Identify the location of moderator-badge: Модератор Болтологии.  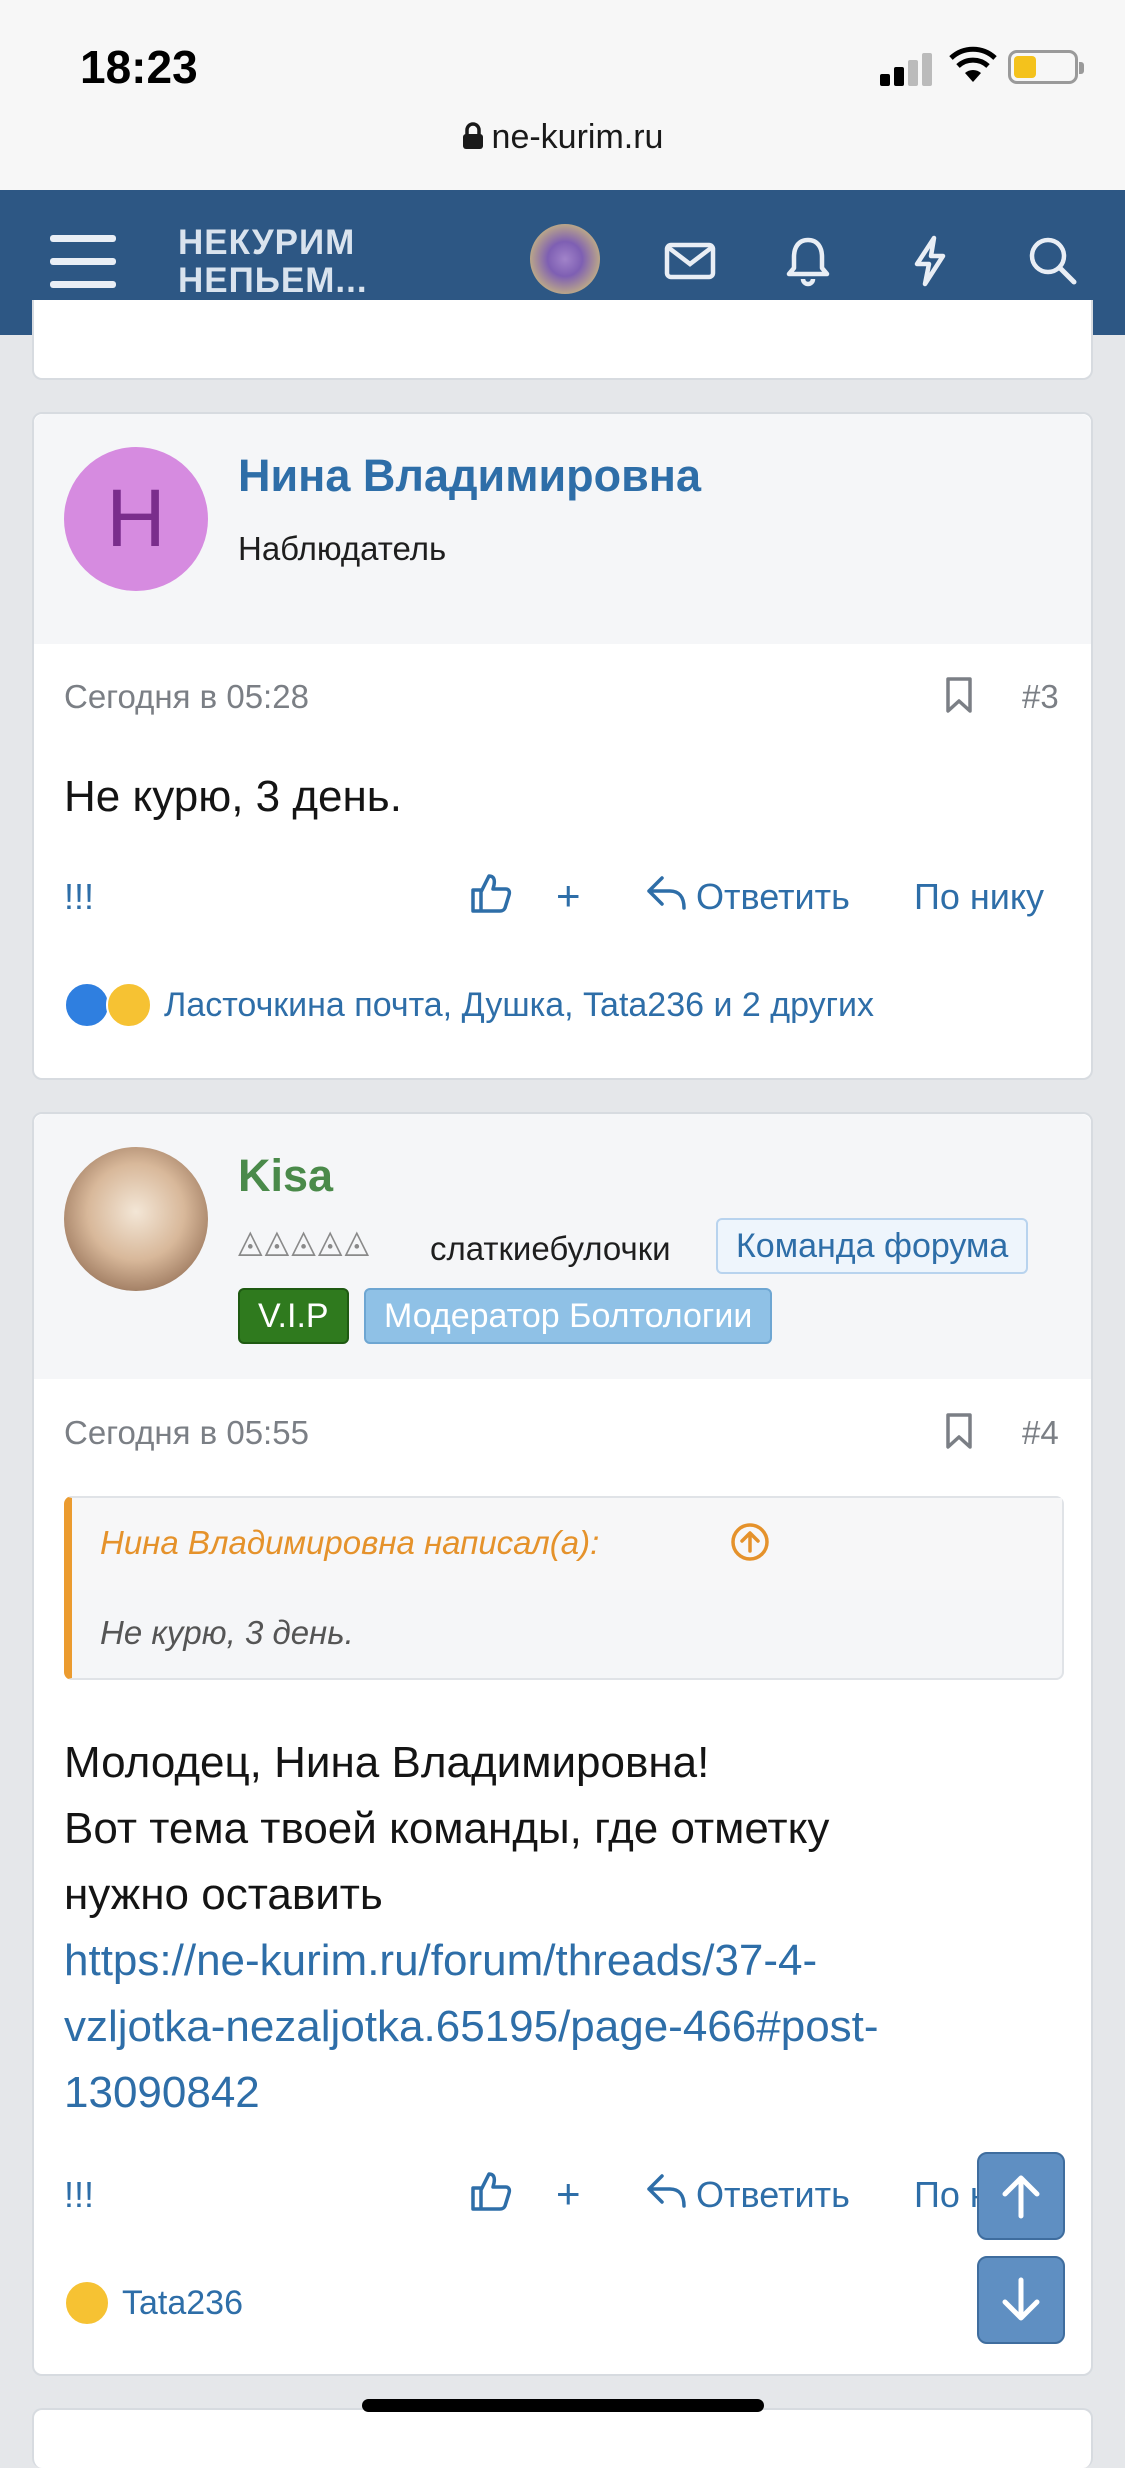
(568, 1316).